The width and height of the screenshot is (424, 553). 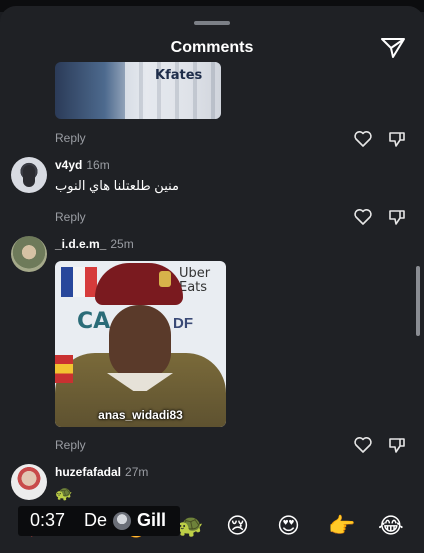 What do you see at coordinates (237, 527) in the screenshot?
I see `emoji-crying: 😢` at bounding box center [237, 527].